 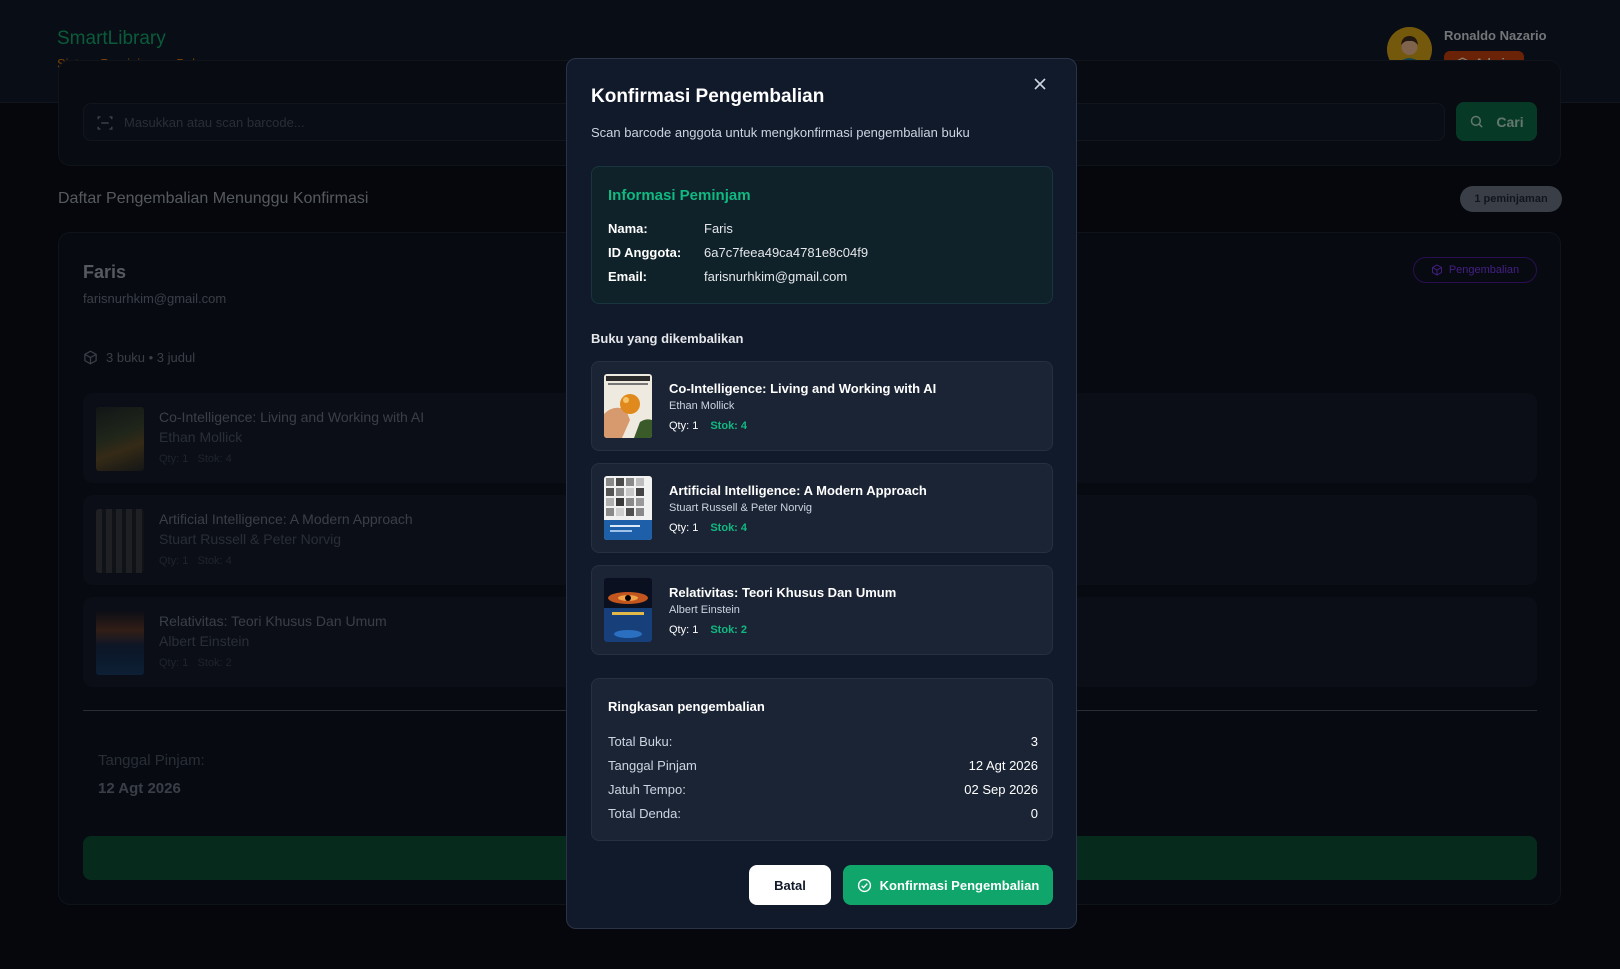 I want to click on book-author: Stuart Russell & Peter Norvig, so click(x=741, y=508).